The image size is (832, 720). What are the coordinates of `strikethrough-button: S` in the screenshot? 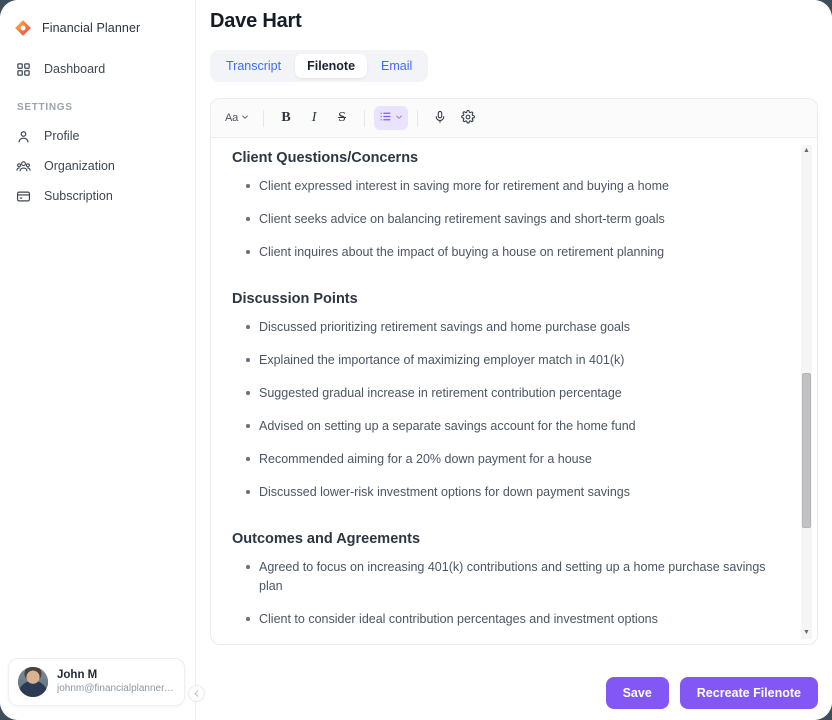 It's located at (342, 118).